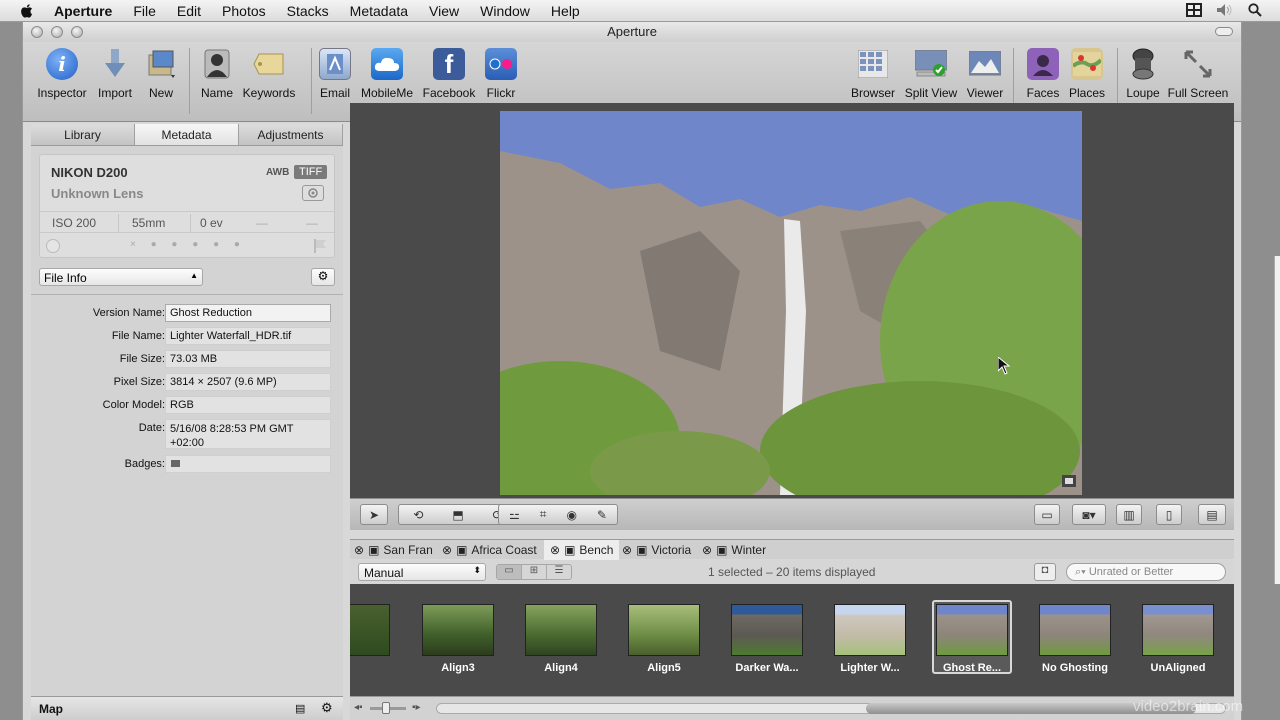  I want to click on menu-view: View, so click(444, 11).